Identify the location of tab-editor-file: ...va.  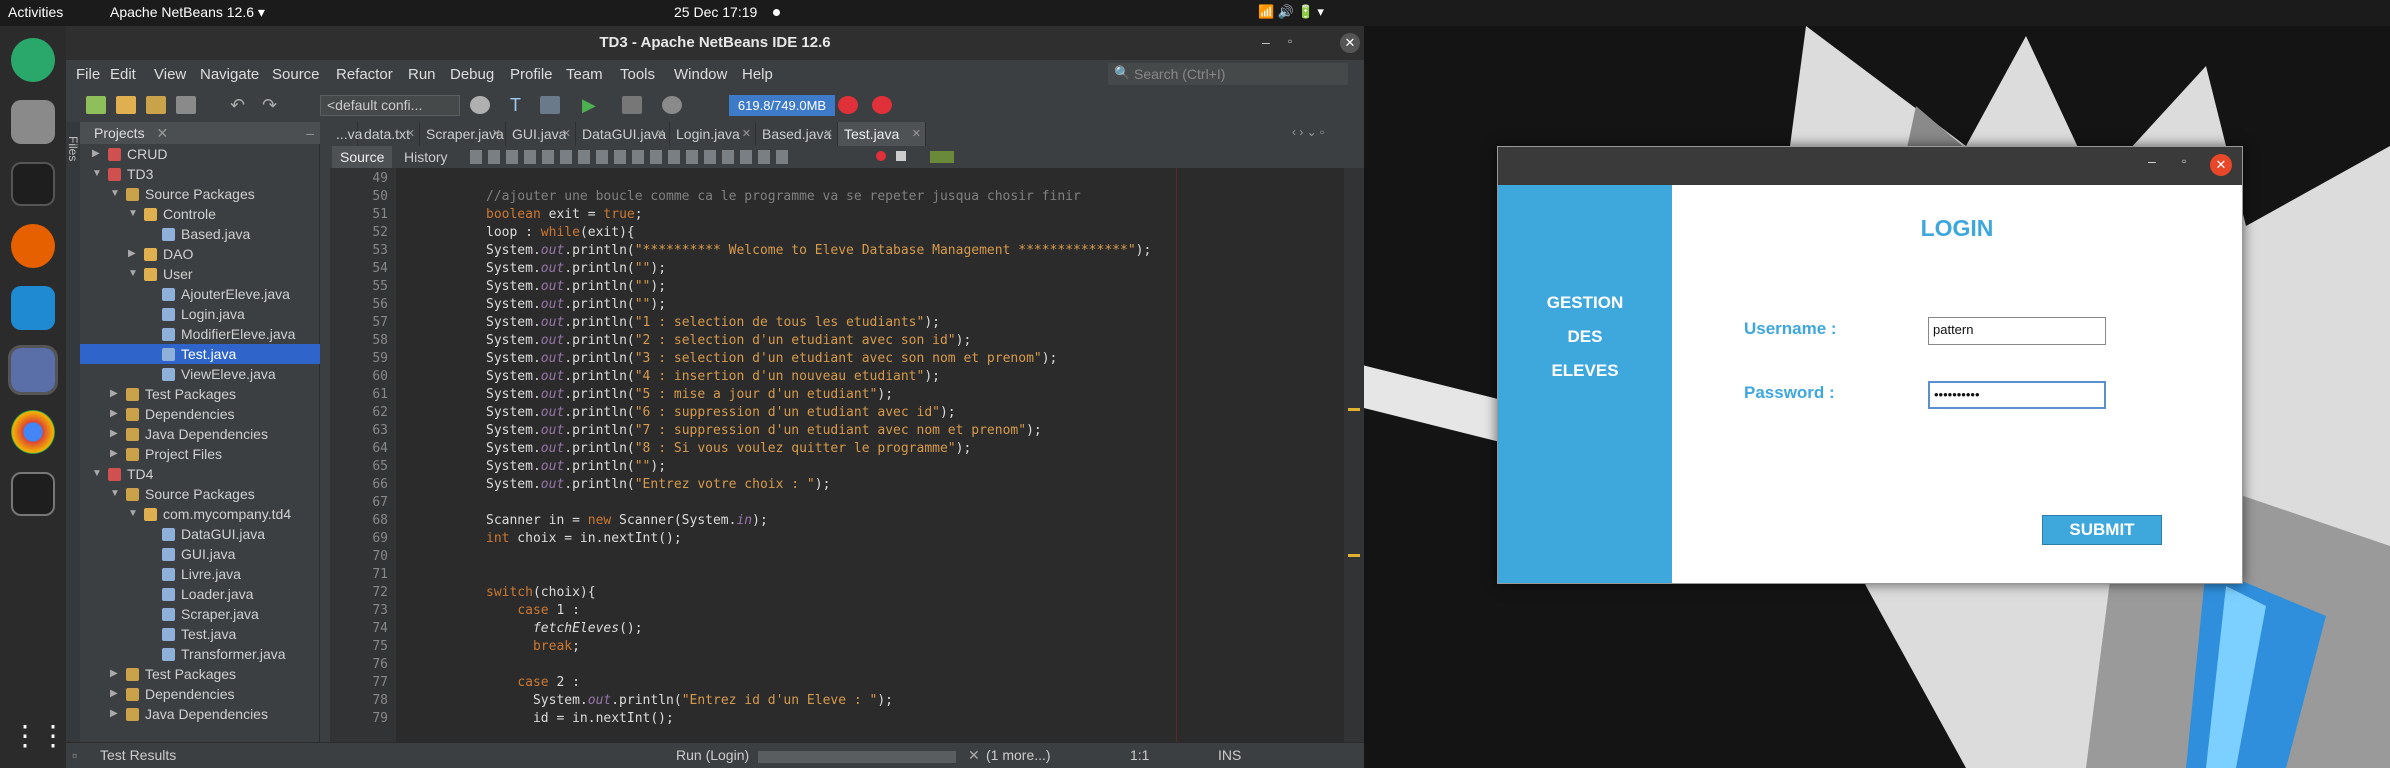
(346, 134).